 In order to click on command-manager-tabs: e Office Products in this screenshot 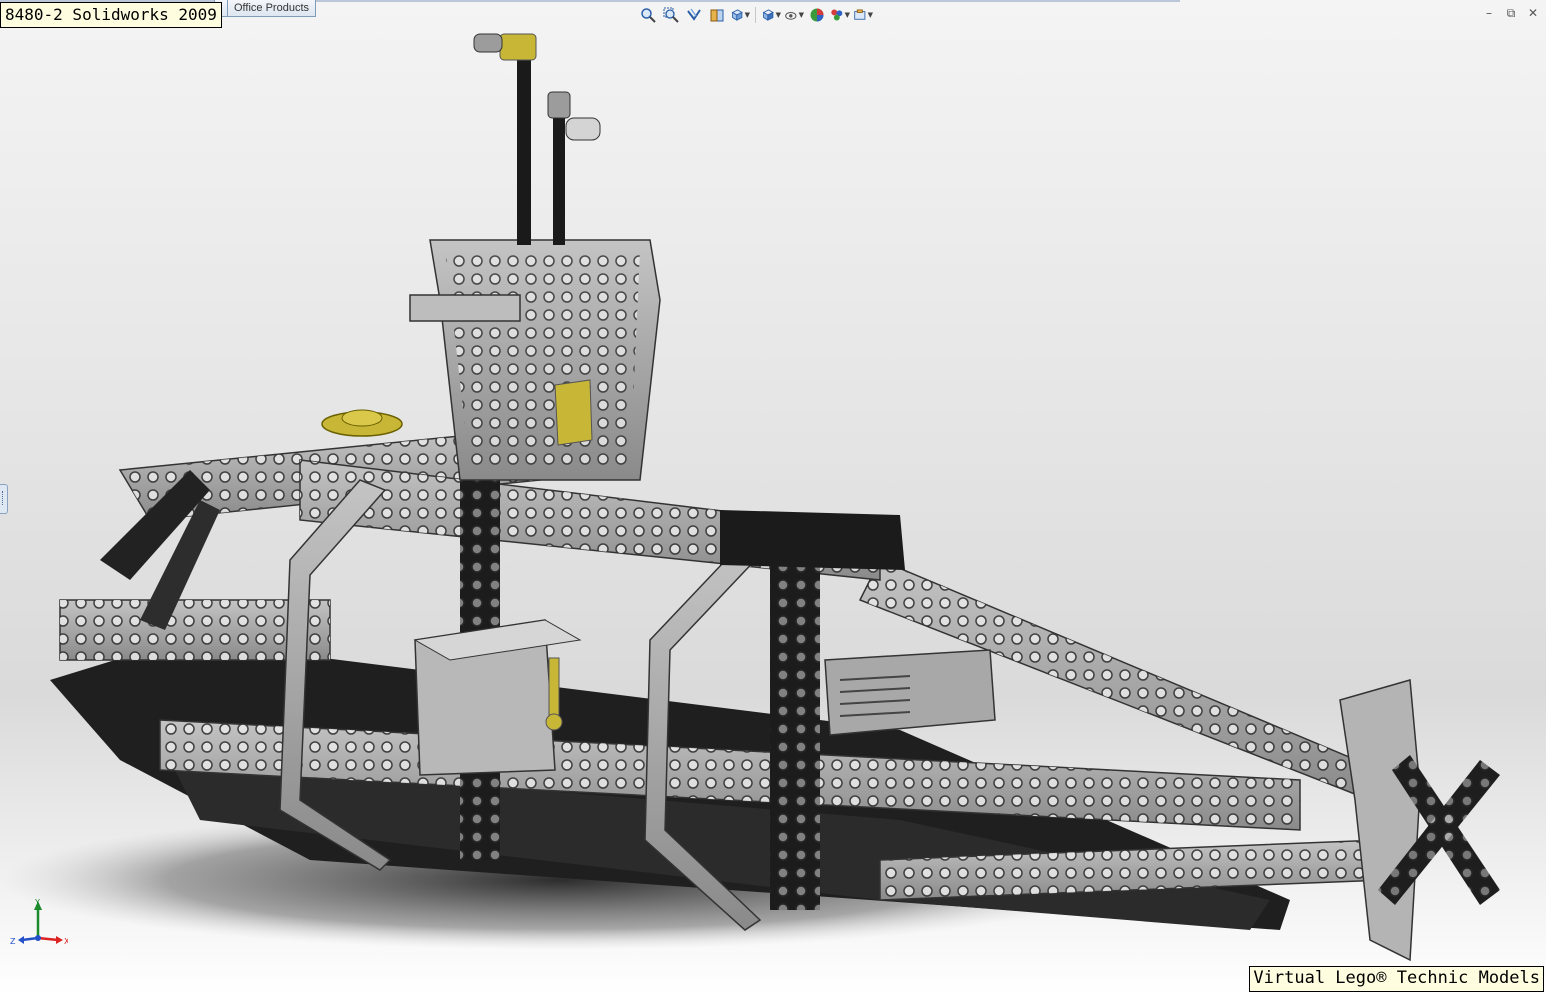, I will do `click(265, 9)`.